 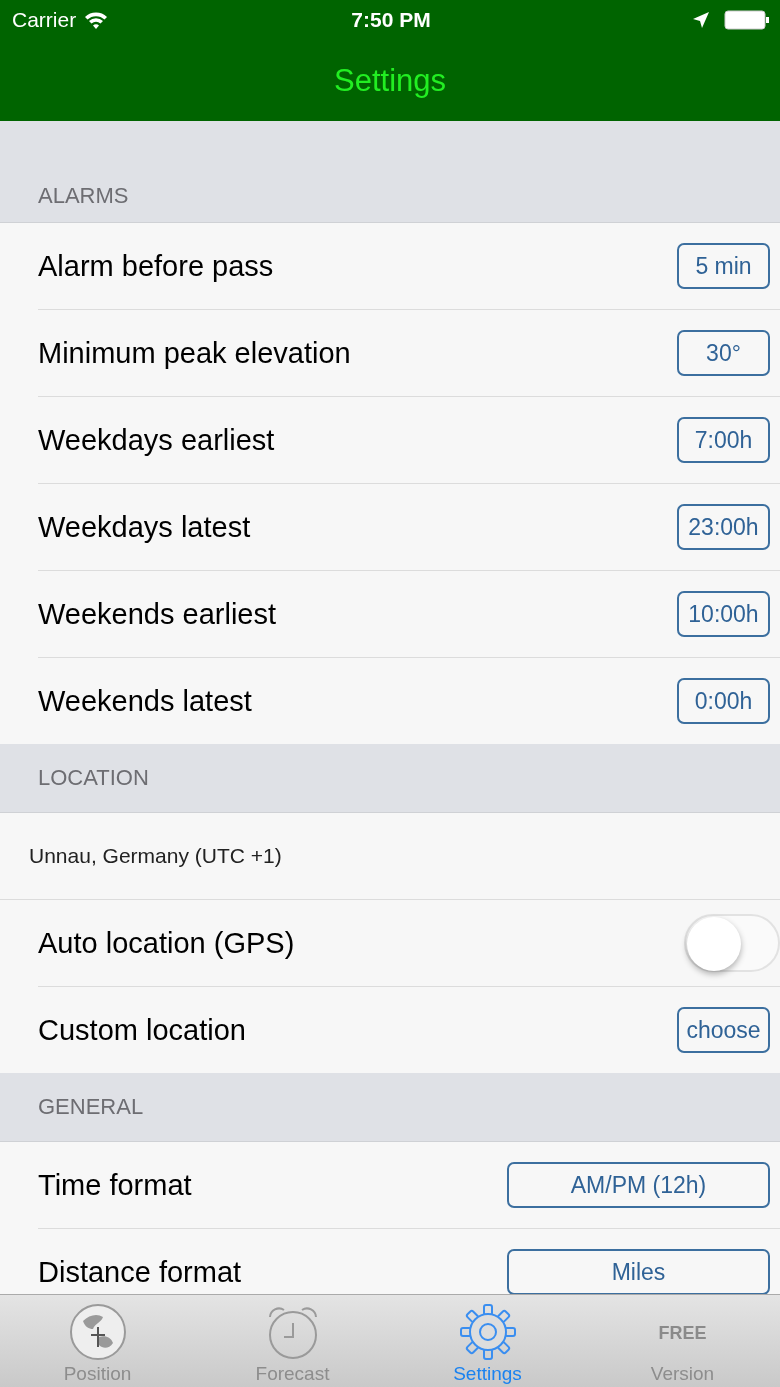 What do you see at coordinates (723, 527) in the screenshot?
I see `value-button: 23:00h` at bounding box center [723, 527].